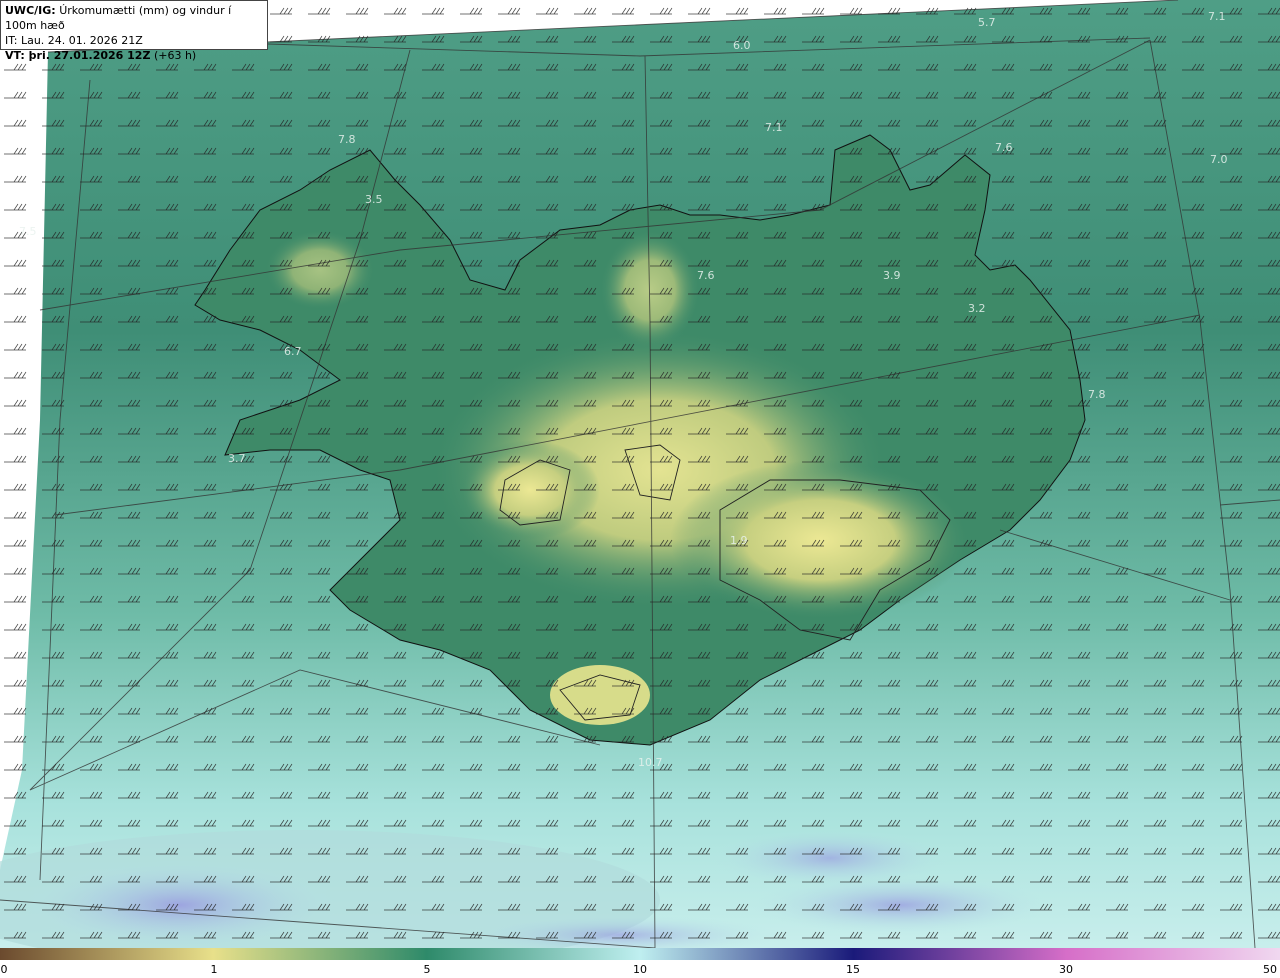 The image size is (1280, 978). I want to click on value-label: 5.7, so click(987, 22).